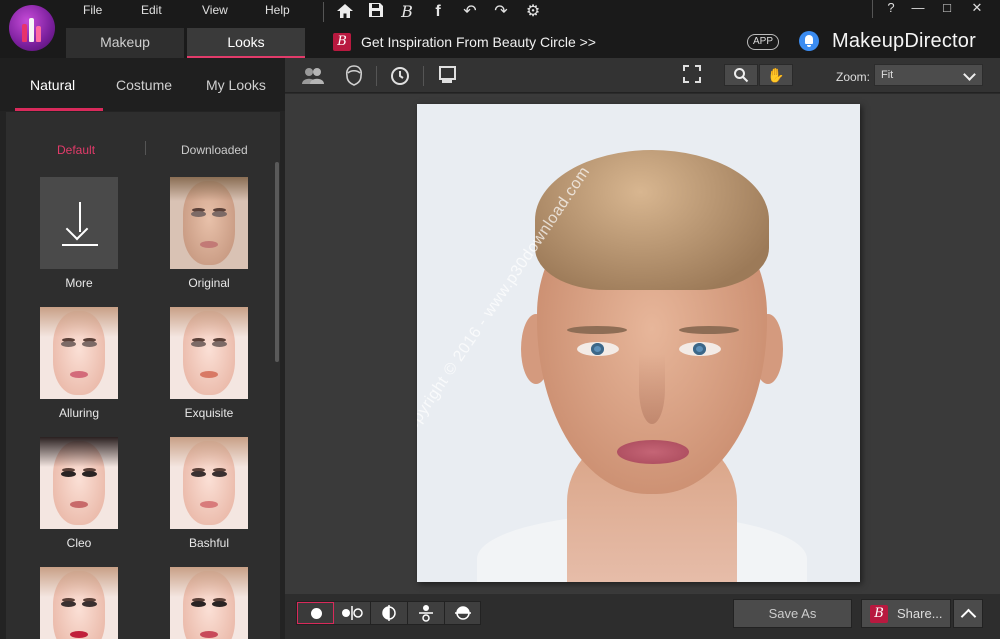 The width and height of the screenshot is (1000, 639). What do you see at coordinates (501, 12) in the screenshot?
I see `redo-icon: ↷` at bounding box center [501, 12].